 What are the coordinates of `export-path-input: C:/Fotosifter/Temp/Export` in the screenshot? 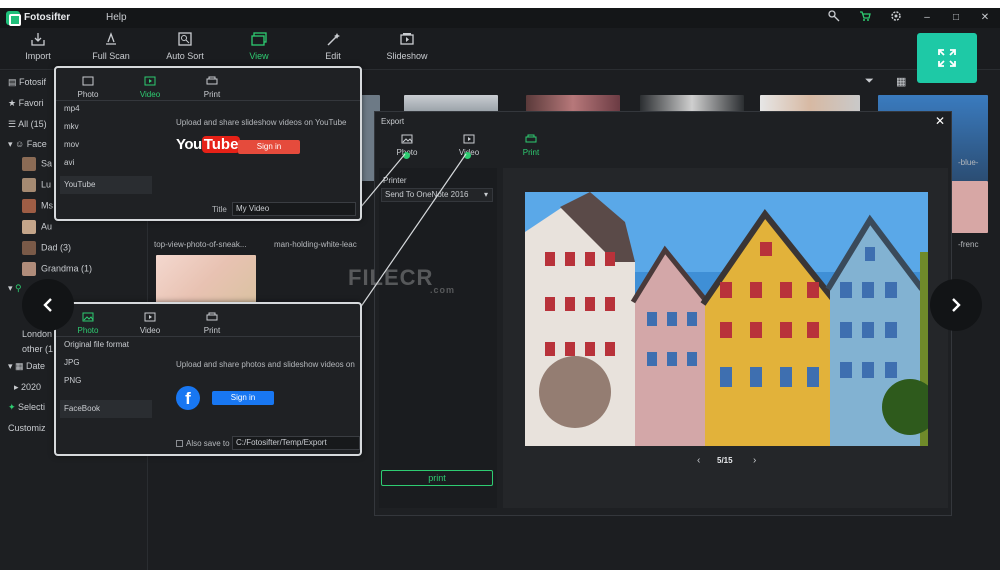 It's located at (296, 443).